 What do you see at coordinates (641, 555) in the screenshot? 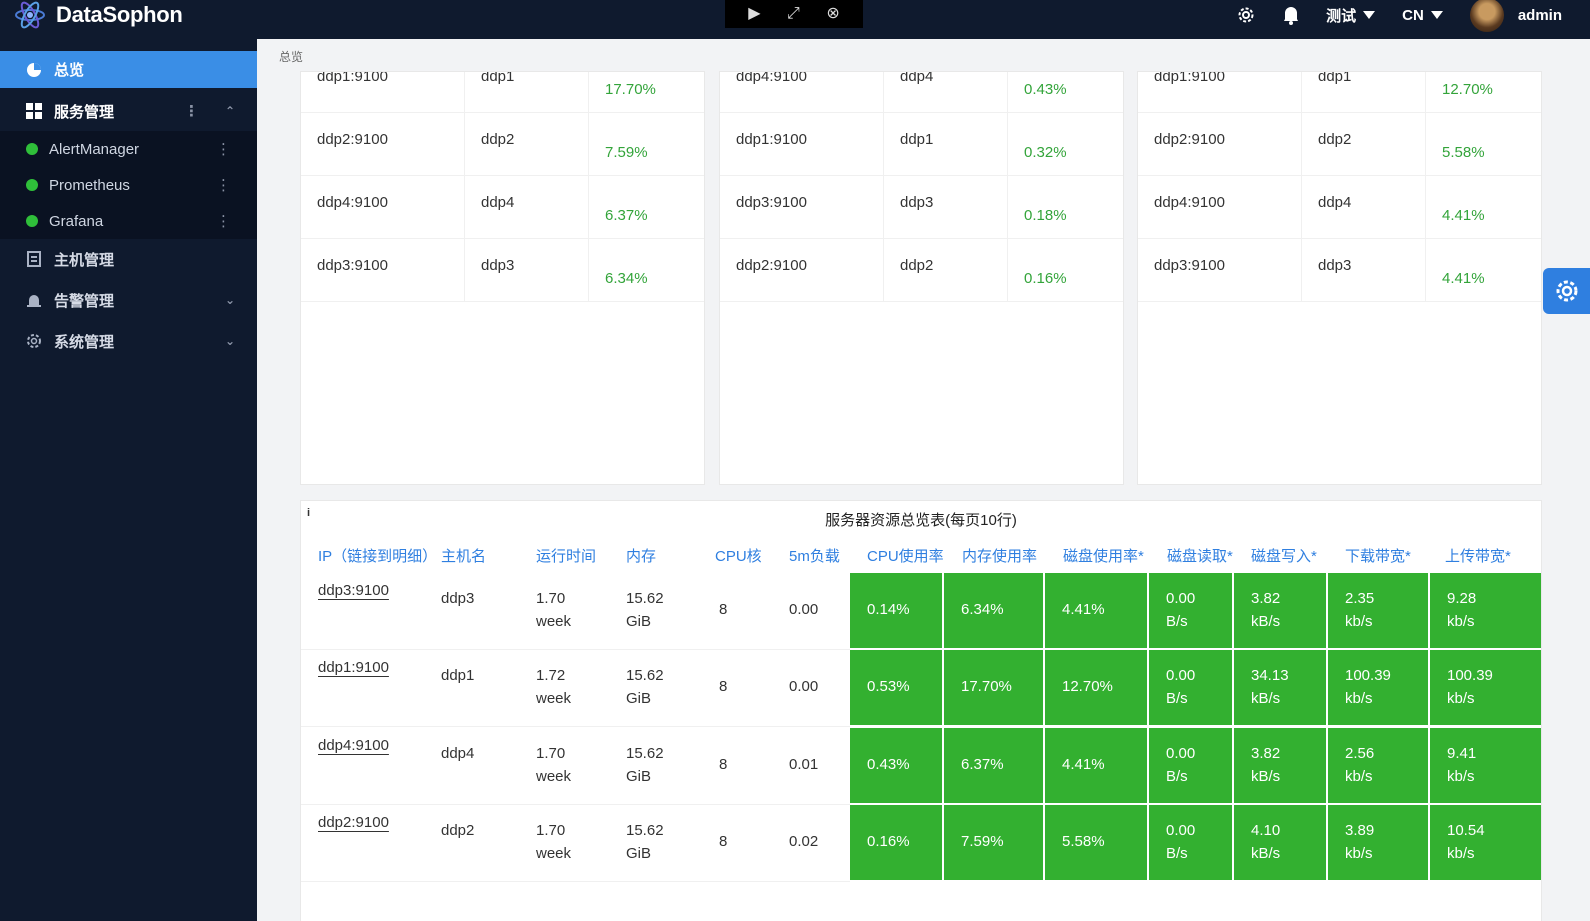
I see `column-header: 内存` at bounding box center [641, 555].